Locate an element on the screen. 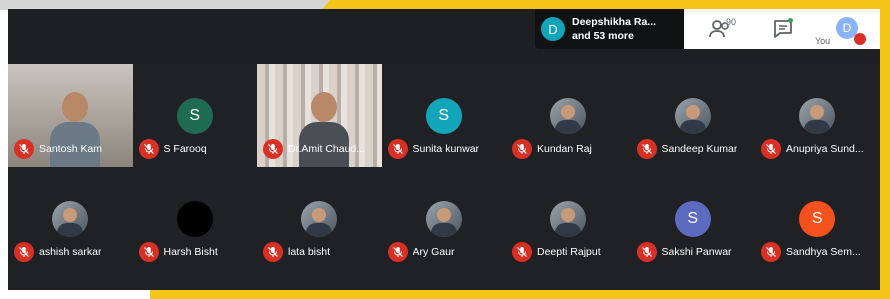  participant-tile: Santosh Kam is located at coordinates (70, 115).